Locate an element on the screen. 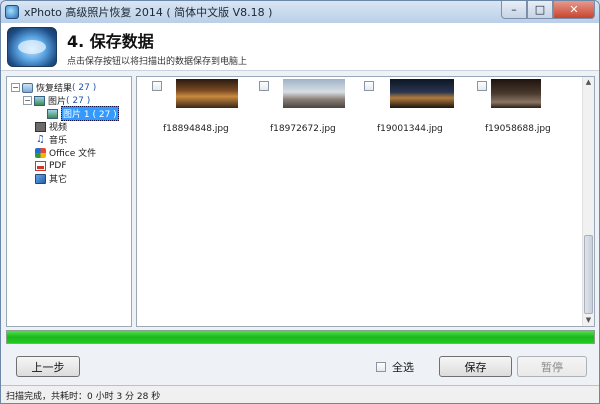 The image size is (600, 404). file-item: f18894848.jpg is located at coordinates (202, 107).